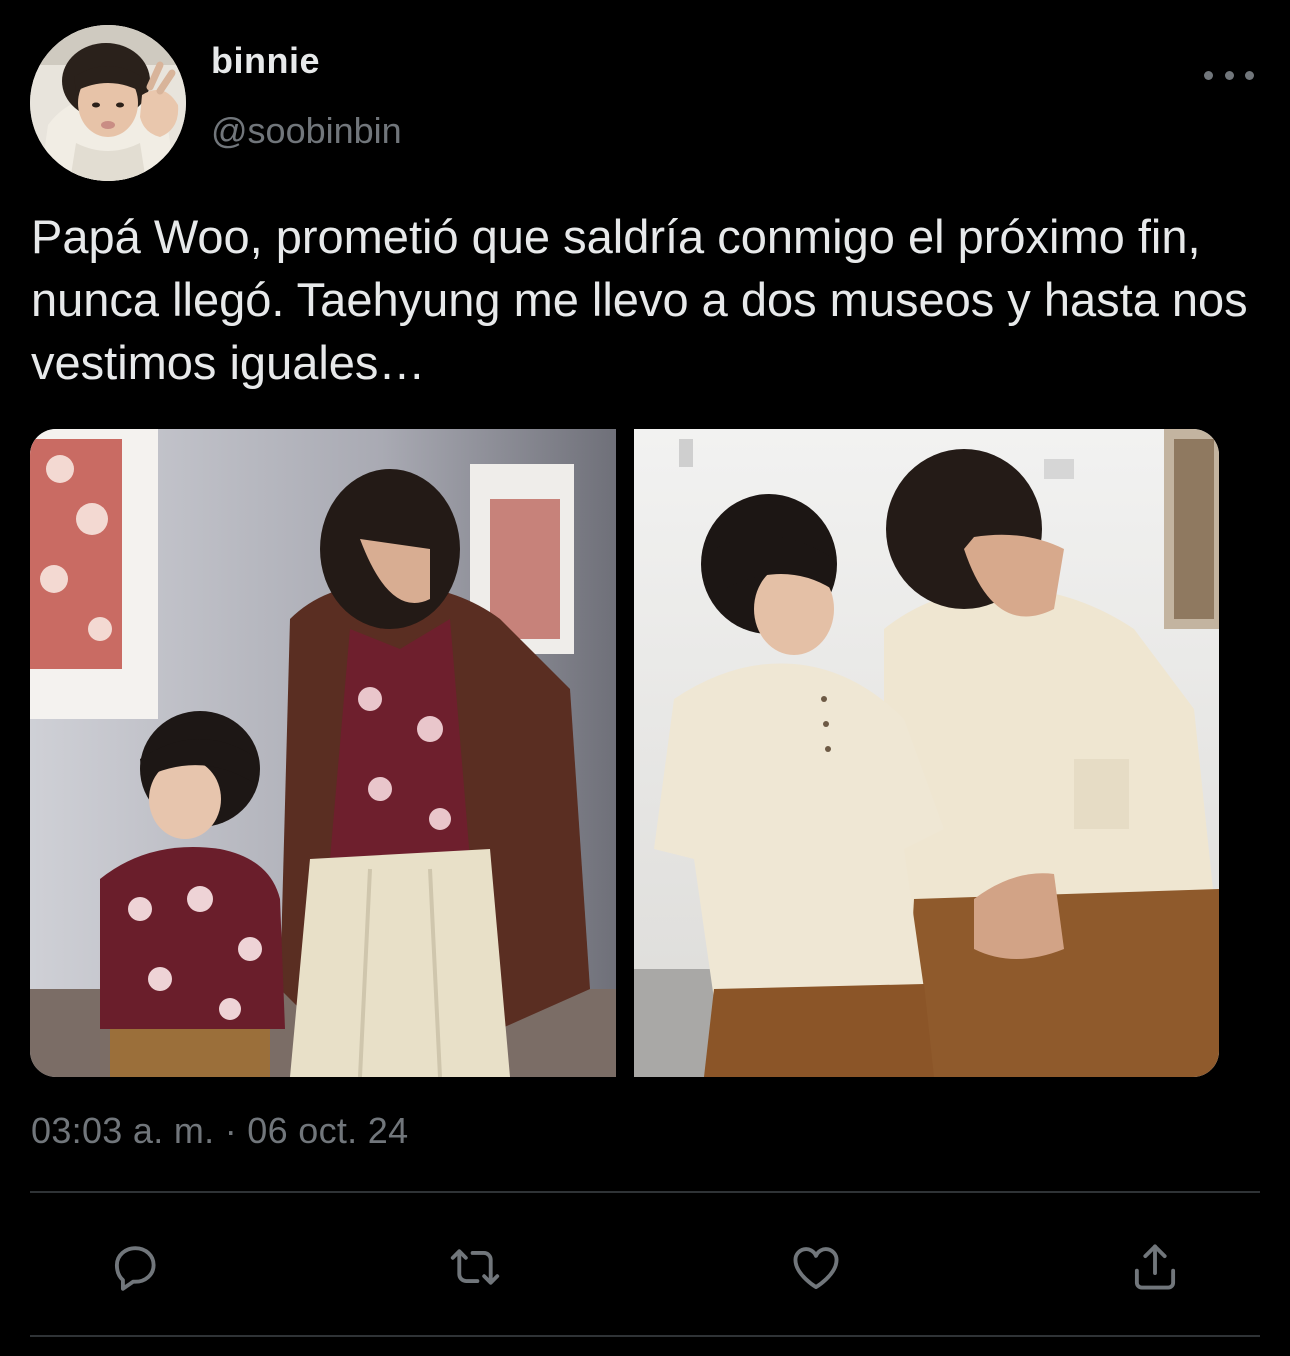 This screenshot has width=1290, height=1356. I want to click on heart-icon, so click(816, 1268).